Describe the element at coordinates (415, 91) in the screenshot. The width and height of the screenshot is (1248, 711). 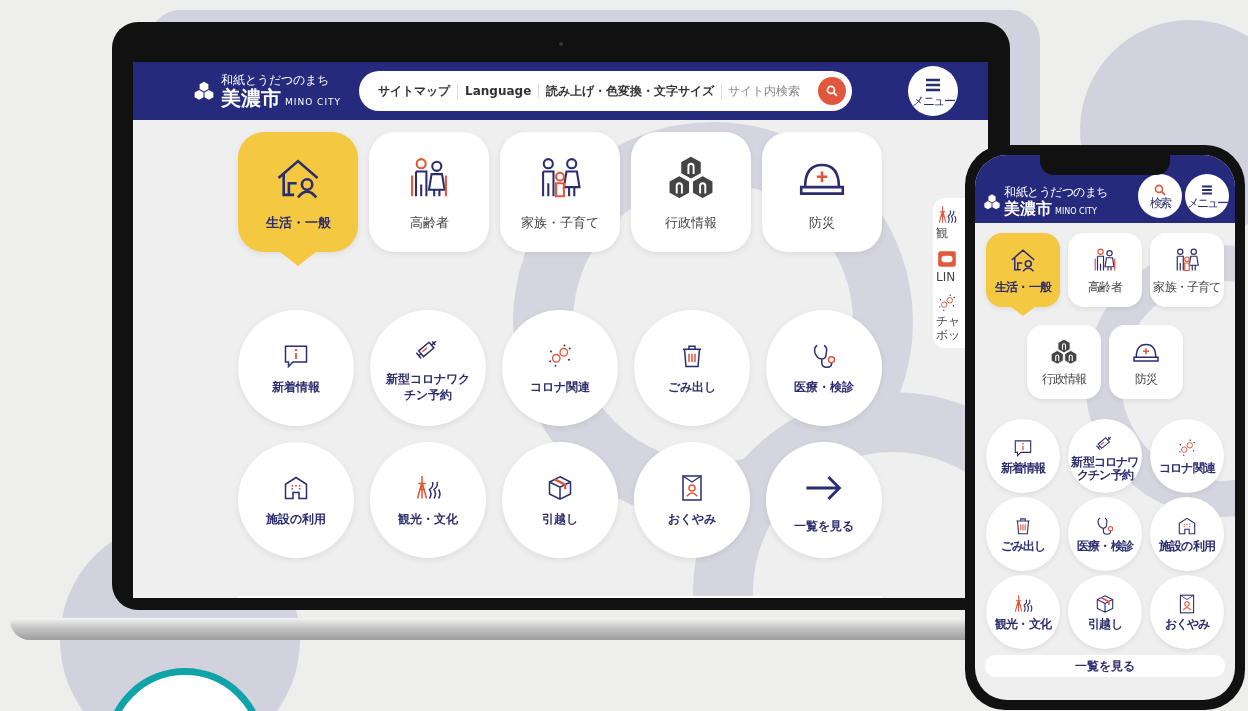
I see `utility-link: サイトマップ` at that location.